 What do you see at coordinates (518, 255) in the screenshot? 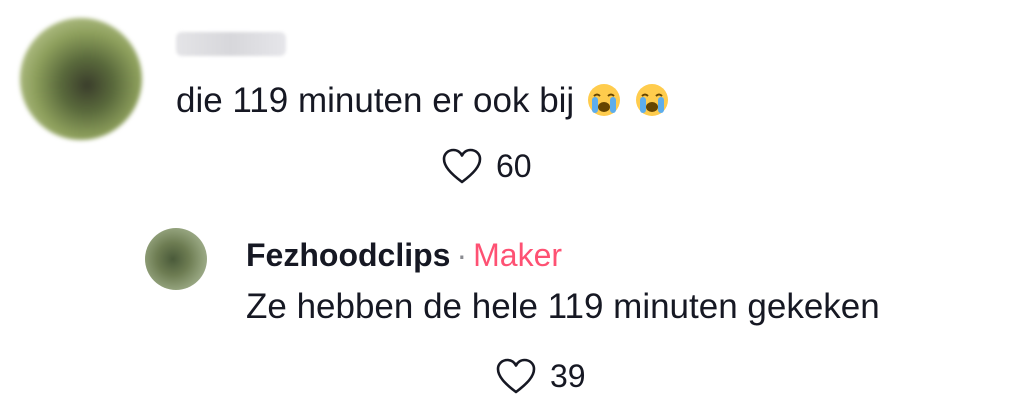
I see `creator-badge: Maker` at bounding box center [518, 255].